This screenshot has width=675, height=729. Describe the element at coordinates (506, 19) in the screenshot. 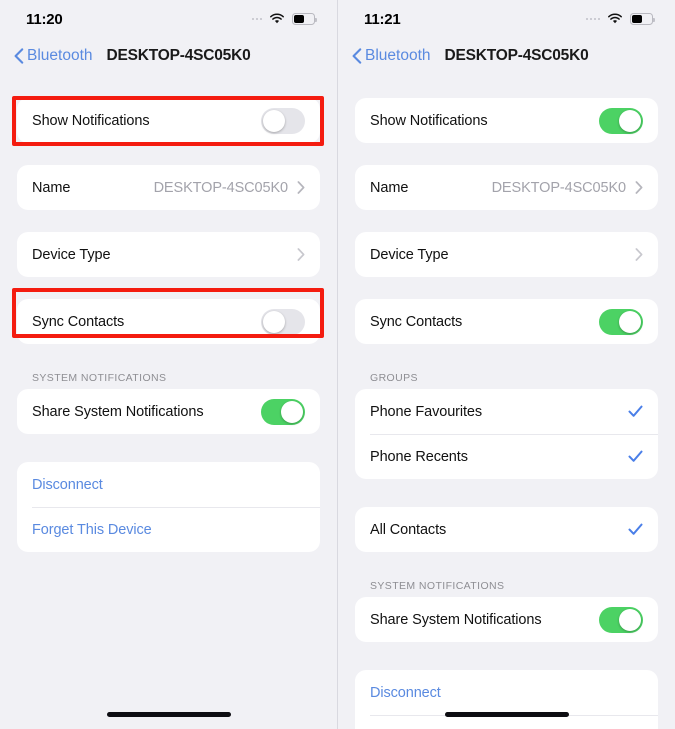

I see `status-bar: 11:21` at that location.